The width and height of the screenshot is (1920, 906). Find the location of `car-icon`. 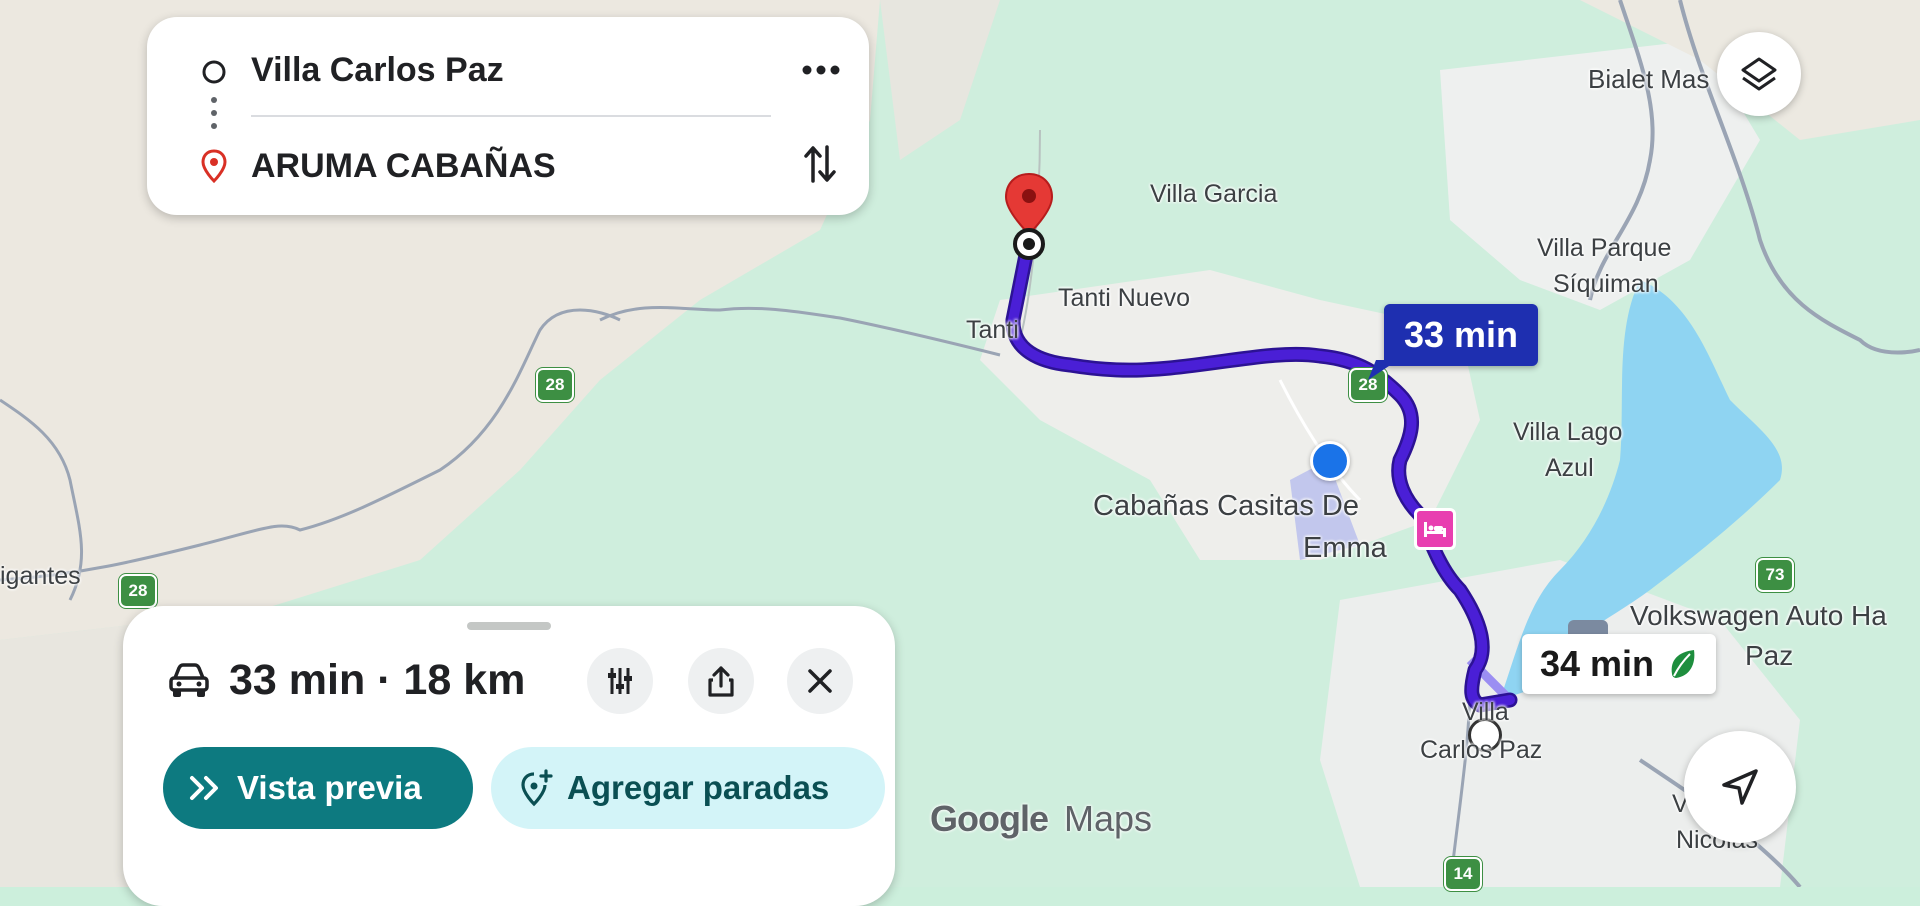

car-icon is located at coordinates (189, 680).